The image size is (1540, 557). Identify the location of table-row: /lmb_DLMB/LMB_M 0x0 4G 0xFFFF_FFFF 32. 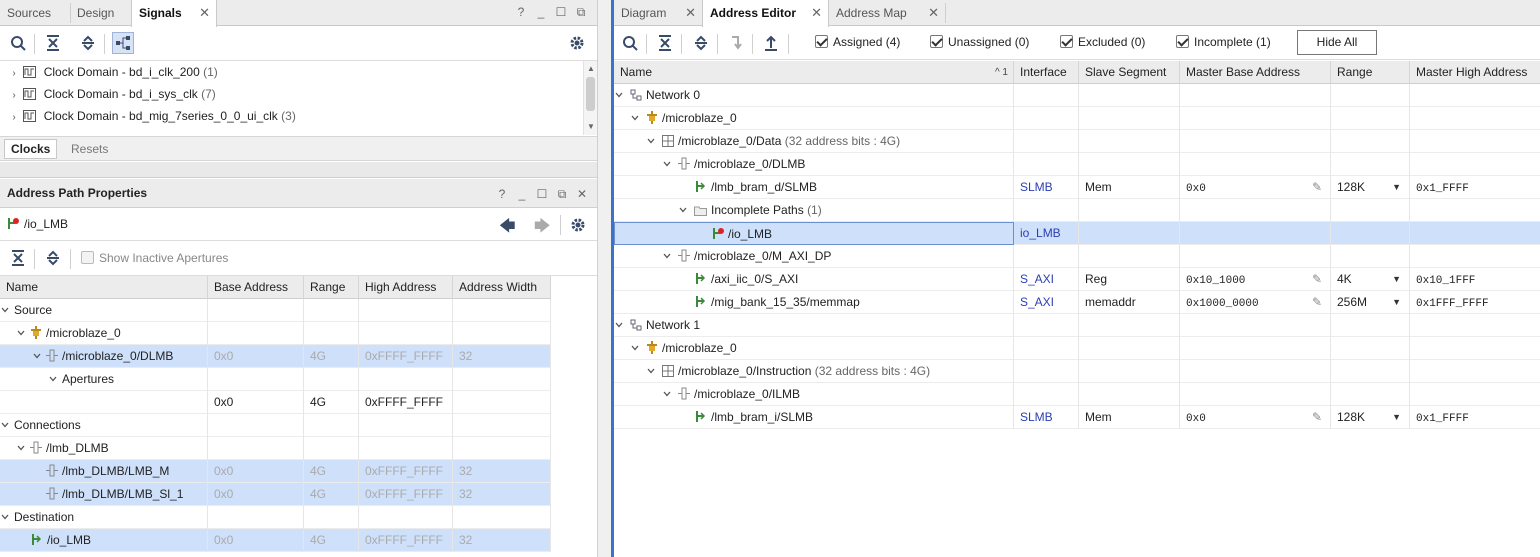
(275, 471).